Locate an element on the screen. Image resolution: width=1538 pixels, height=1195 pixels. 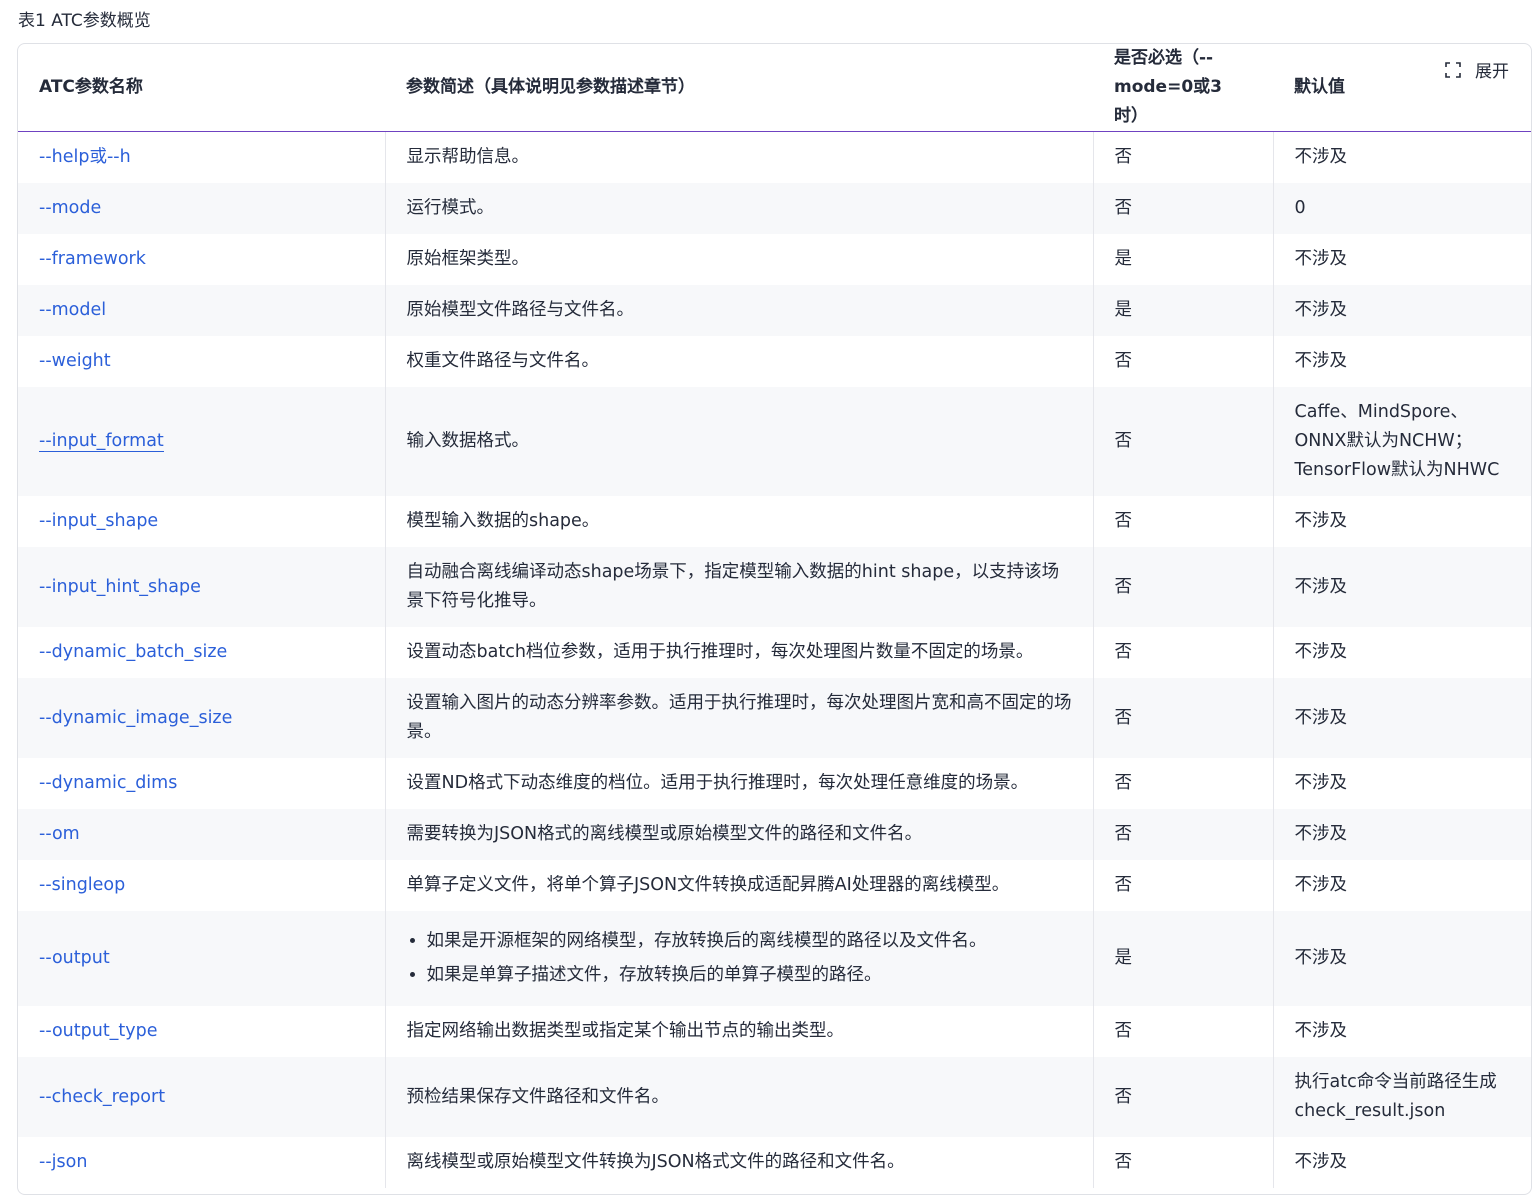
param-link: --input_shape is located at coordinates (98, 521).